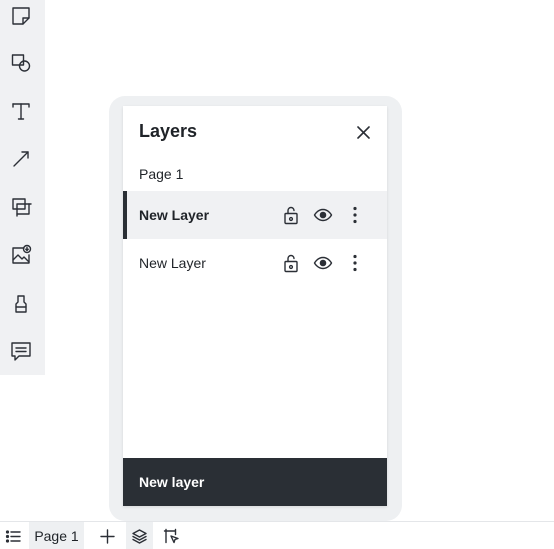 This screenshot has width=554, height=549. I want to click on comment-icon, so click(21, 351).